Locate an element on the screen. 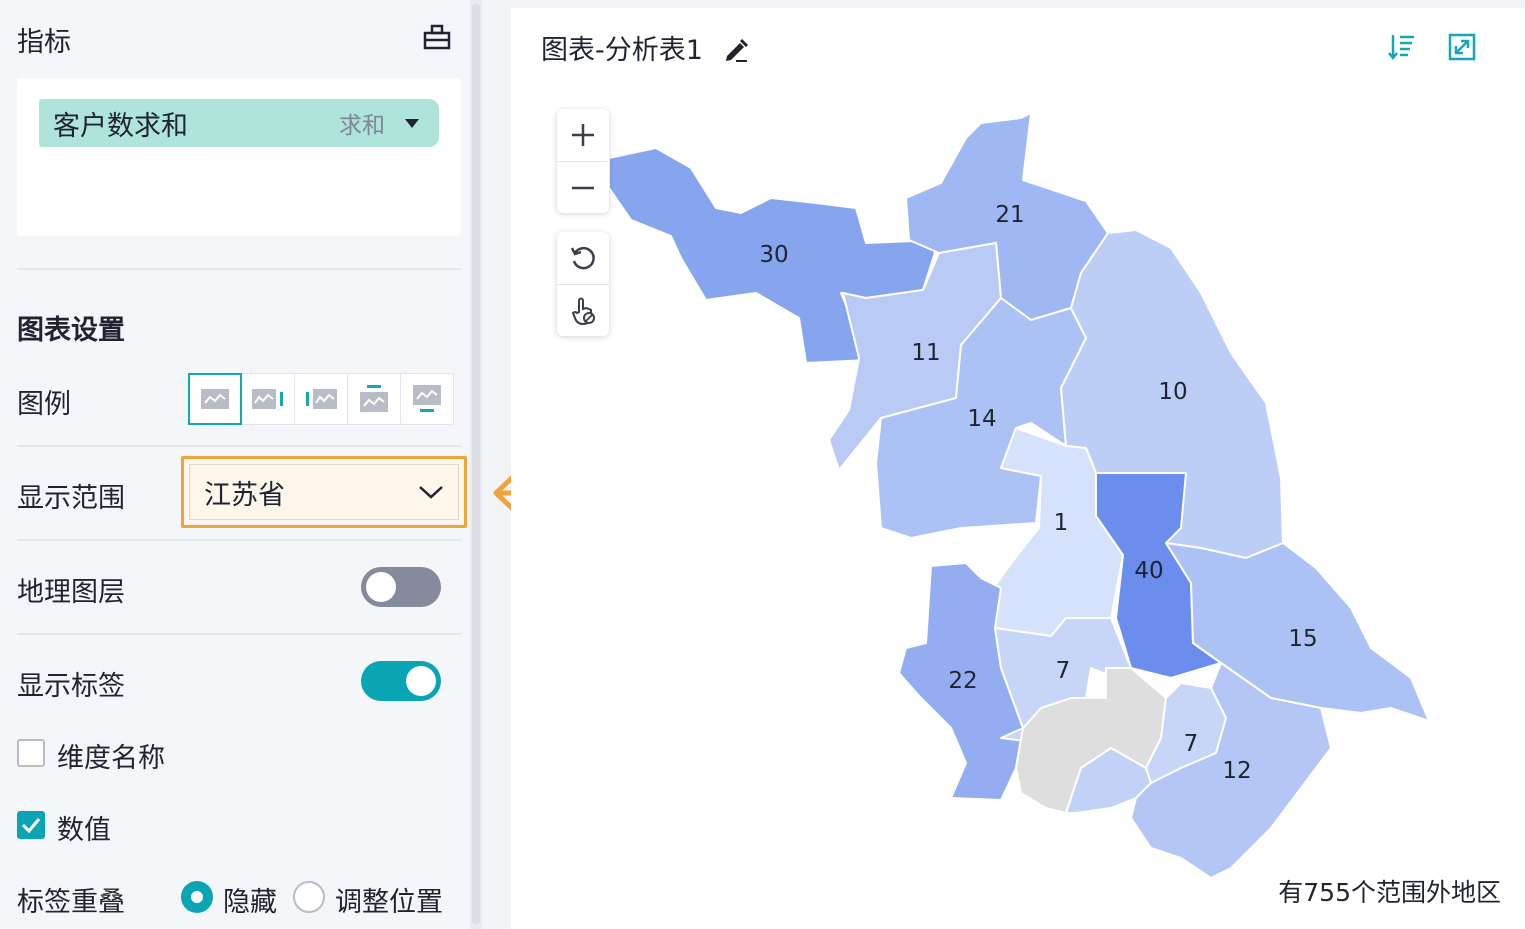 Image resolution: width=1525 pixels, height=929 pixels. geo-layer-toggle is located at coordinates (401, 587).